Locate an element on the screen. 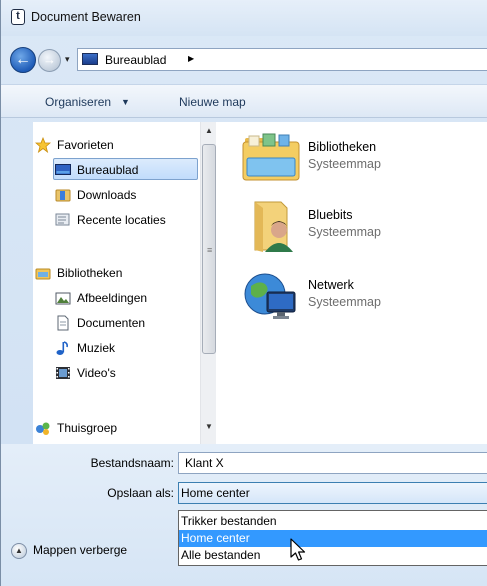  file-item-bluebits: Bluebits Systeemmap is located at coordinates (361, 230).